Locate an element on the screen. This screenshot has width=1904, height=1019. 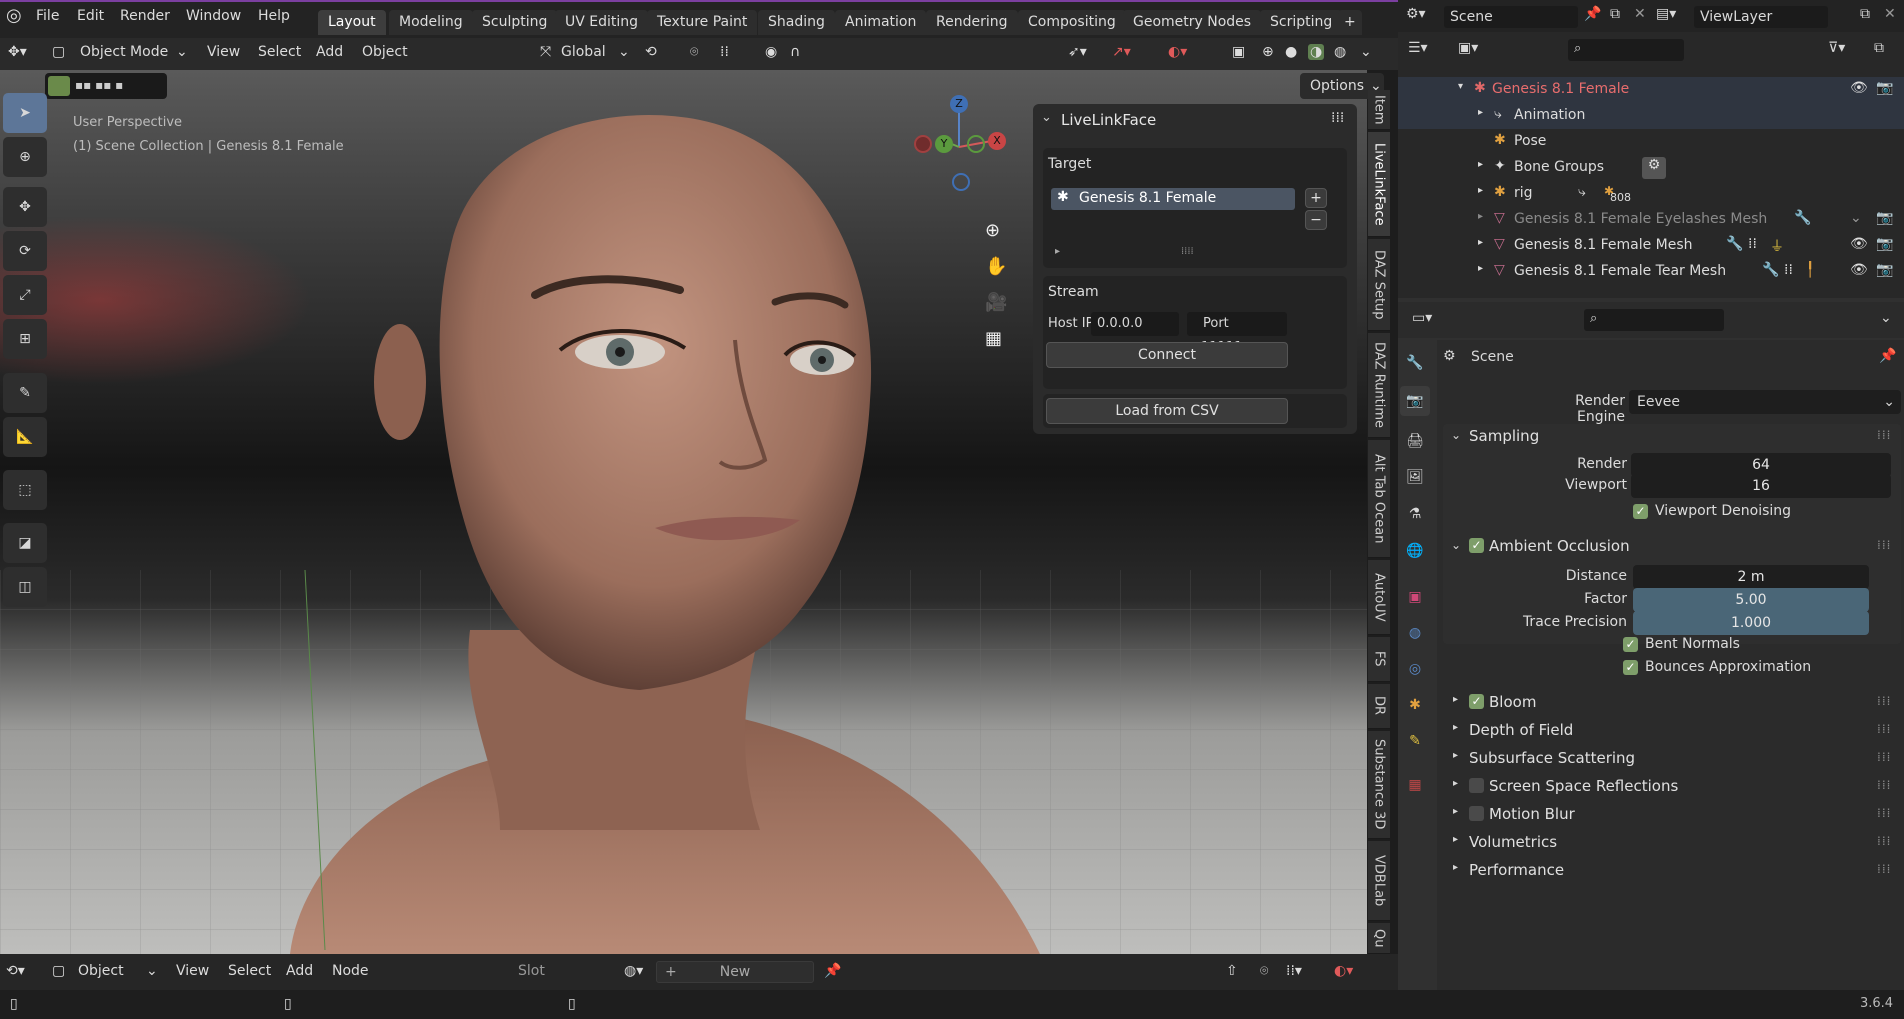
falloff-icon: ∩ is located at coordinates (795, 52).